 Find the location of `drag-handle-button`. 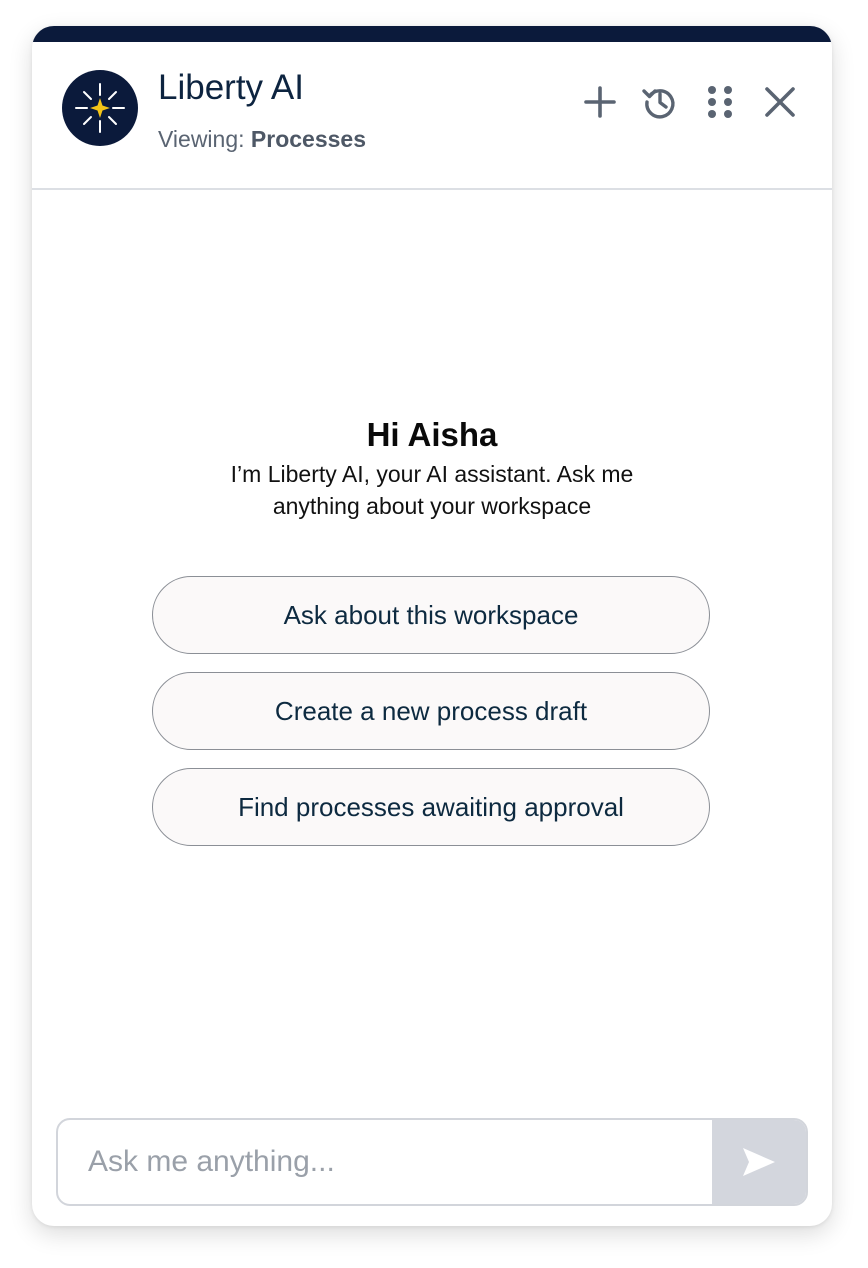

drag-handle-button is located at coordinates (720, 102).